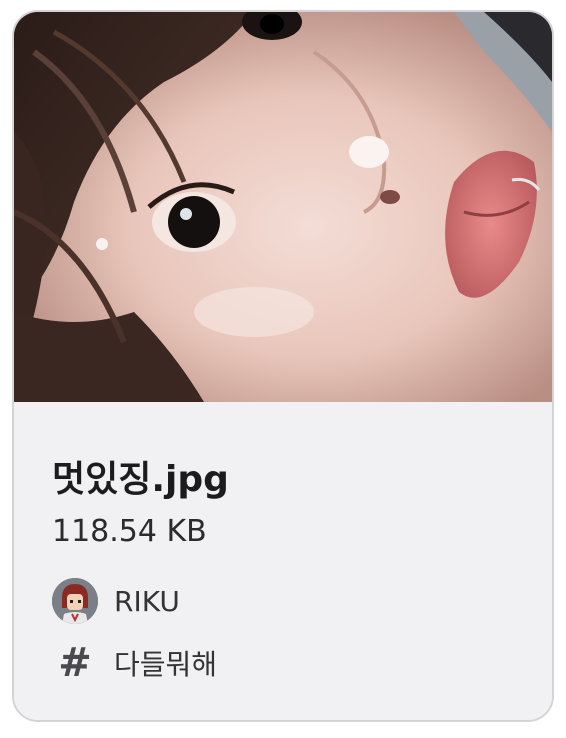 The image size is (566, 738). What do you see at coordinates (75, 663) in the screenshot?
I see `hash-icon: #` at bounding box center [75, 663].